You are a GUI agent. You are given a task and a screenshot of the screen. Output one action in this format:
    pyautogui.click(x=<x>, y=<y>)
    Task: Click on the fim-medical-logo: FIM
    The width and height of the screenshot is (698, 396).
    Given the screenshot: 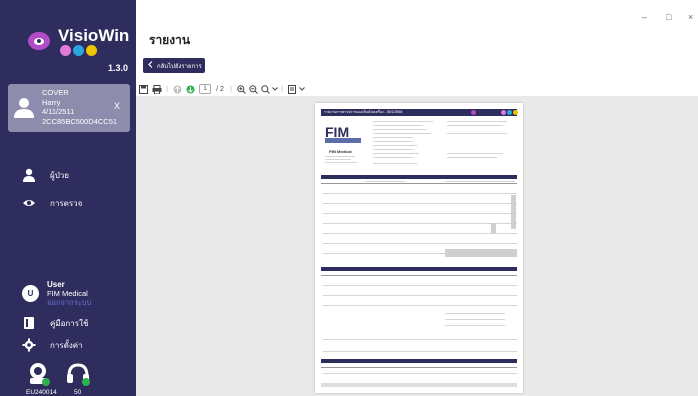 What is the action you would take?
    pyautogui.click(x=343, y=133)
    